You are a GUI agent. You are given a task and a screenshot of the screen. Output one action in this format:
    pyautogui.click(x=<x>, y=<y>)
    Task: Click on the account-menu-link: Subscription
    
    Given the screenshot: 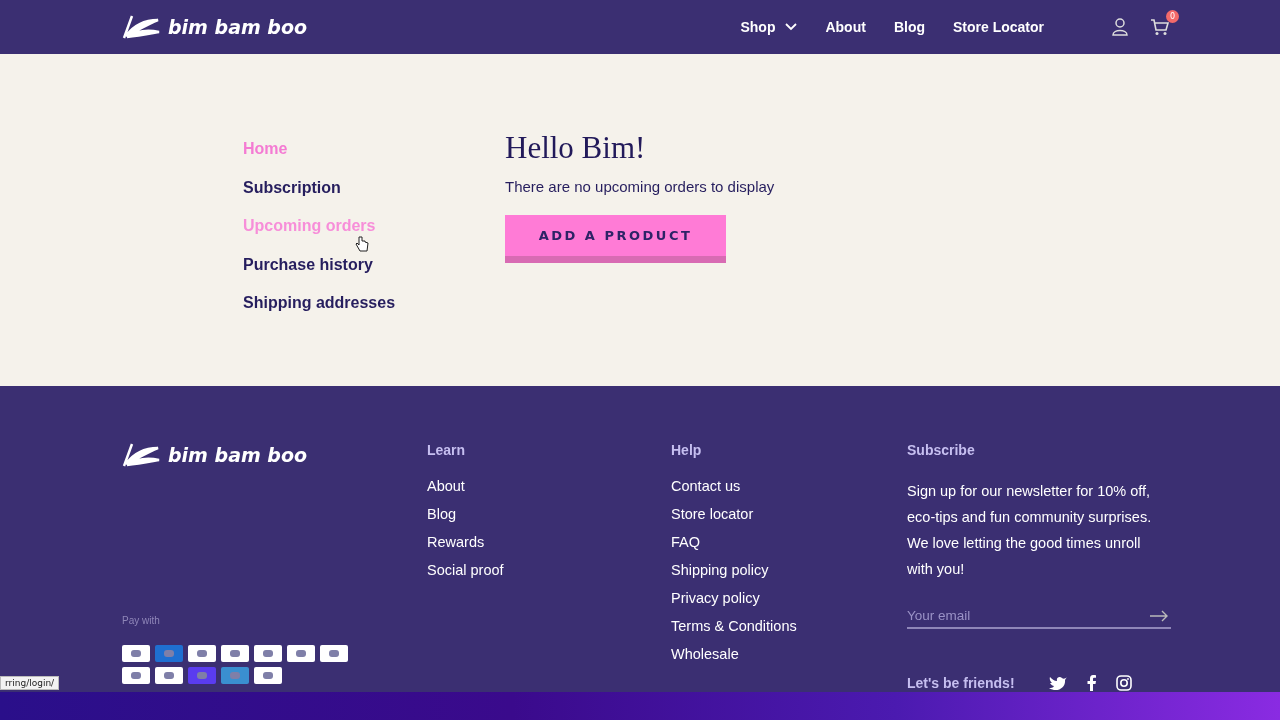 What is the action you would take?
    pyautogui.click(x=292, y=197)
    